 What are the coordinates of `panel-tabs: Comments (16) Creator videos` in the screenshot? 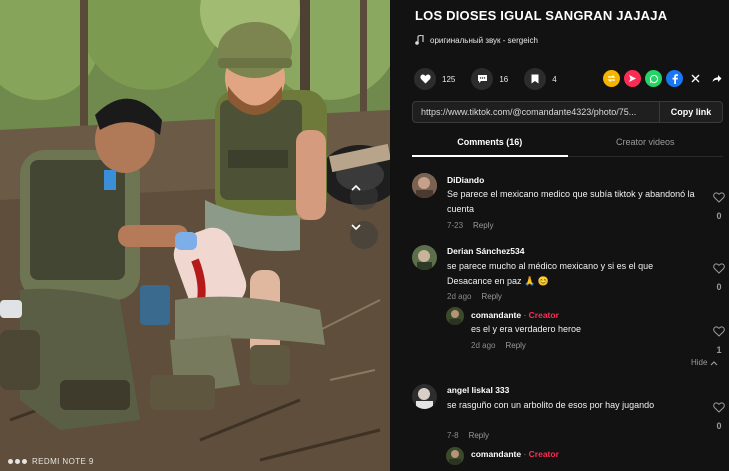 It's located at (567, 142).